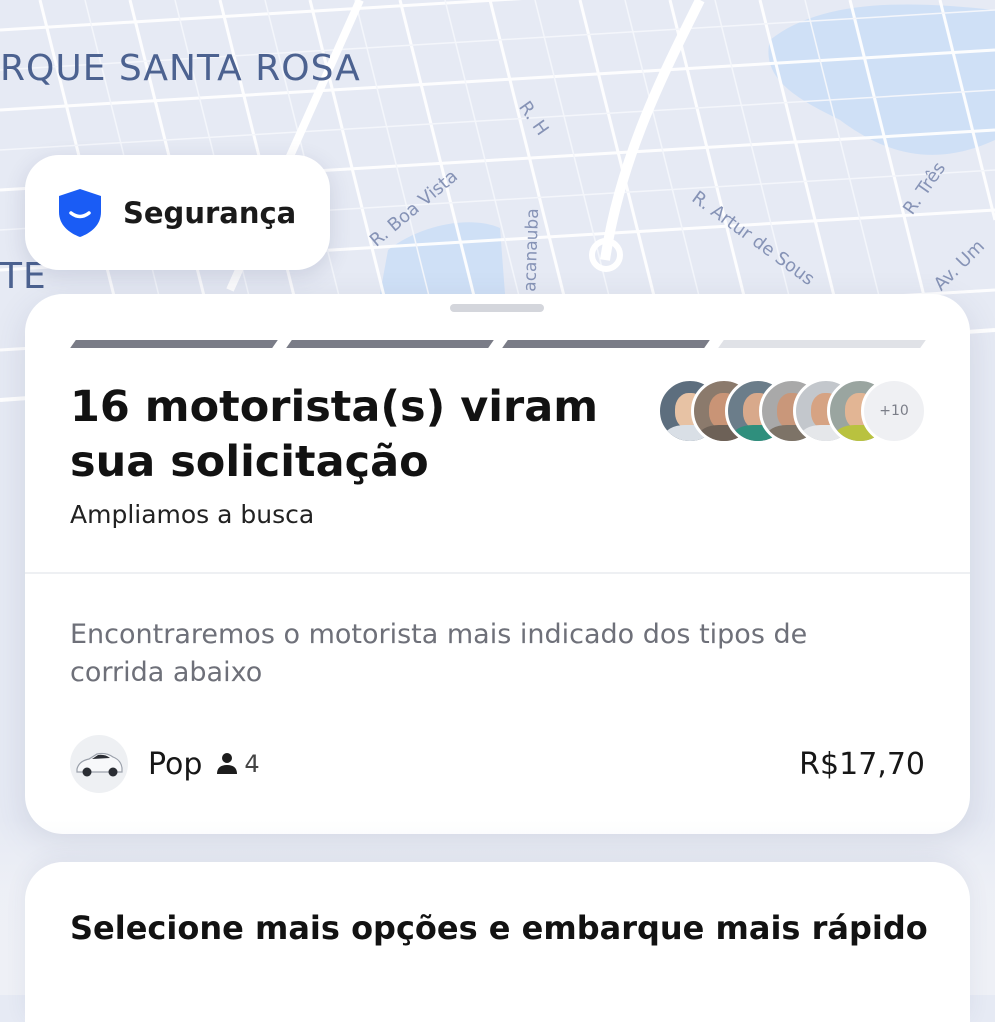 The width and height of the screenshot is (995, 1022). Describe the element at coordinates (210, 212) in the screenshot. I see `safety-button-label: Segurança` at that location.